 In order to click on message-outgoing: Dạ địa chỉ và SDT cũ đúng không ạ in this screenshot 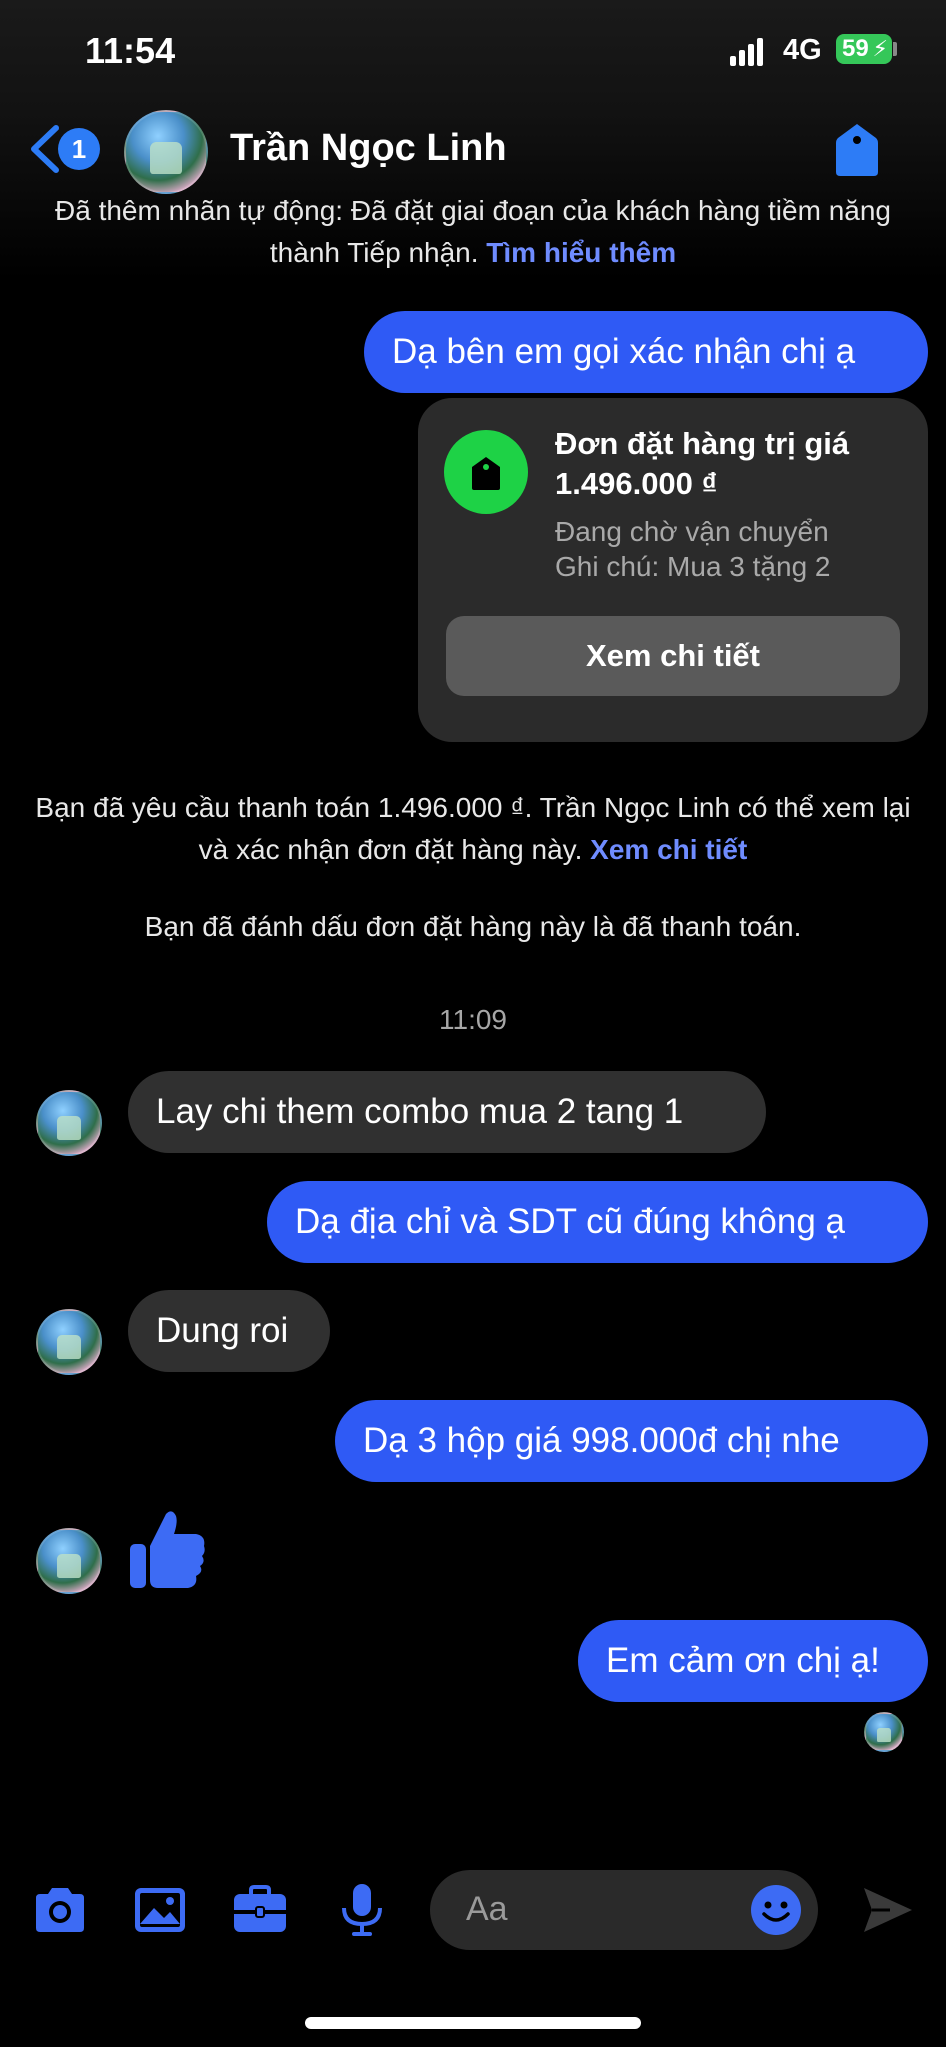, I will do `click(597, 1222)`.